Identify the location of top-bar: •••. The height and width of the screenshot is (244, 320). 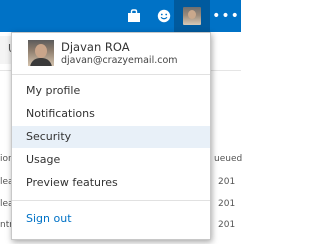
(120, 16).